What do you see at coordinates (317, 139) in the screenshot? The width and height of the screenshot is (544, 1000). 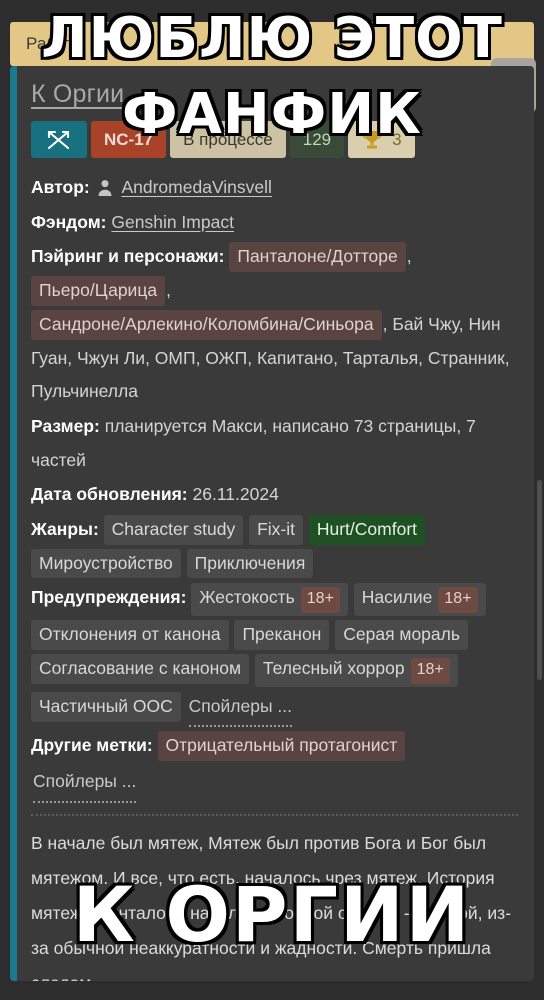 I see `likes-badge: 129` at bounding box center [317, 139].